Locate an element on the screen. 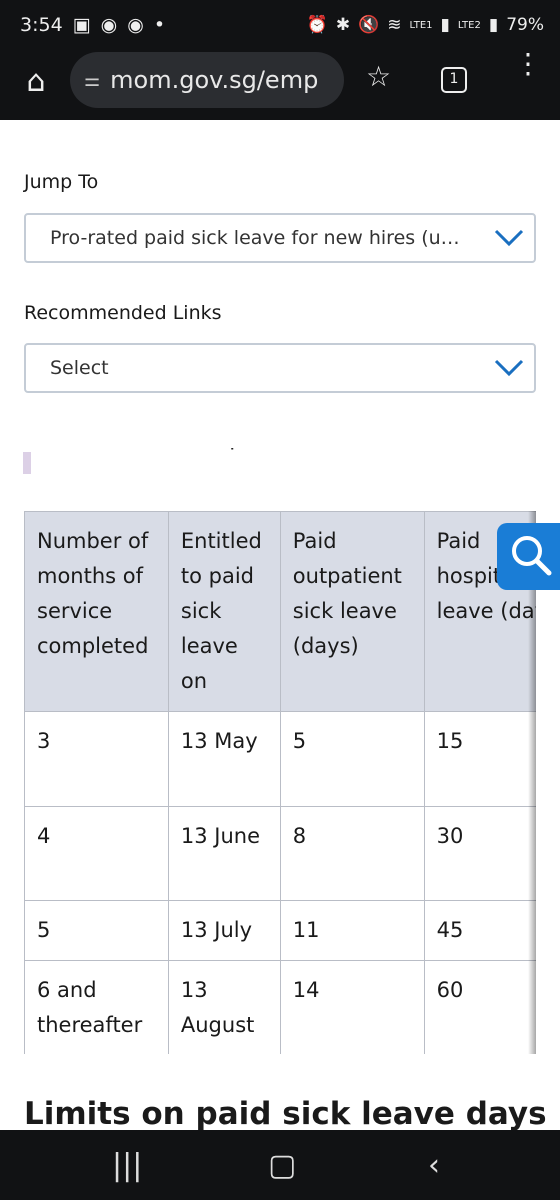  cell: 4 is located at coordinates (96, 853).